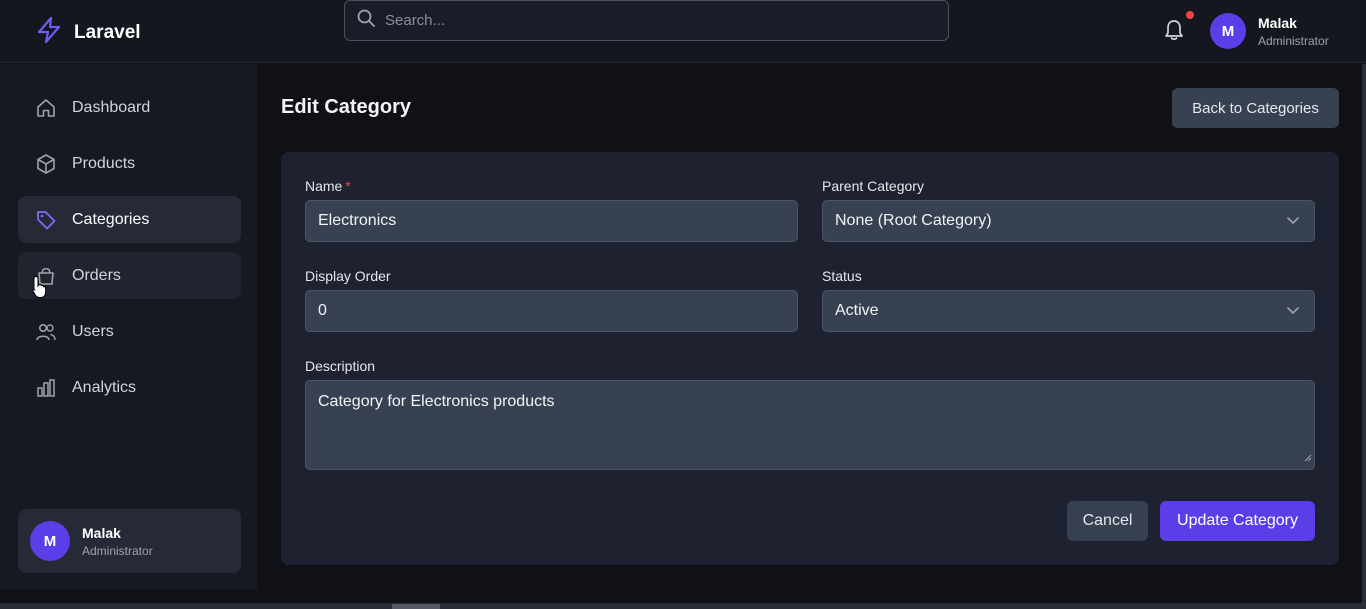  Describe the element at coordinates (322, 310) in the screenshot. I see `display-order-value: 0` at that location.